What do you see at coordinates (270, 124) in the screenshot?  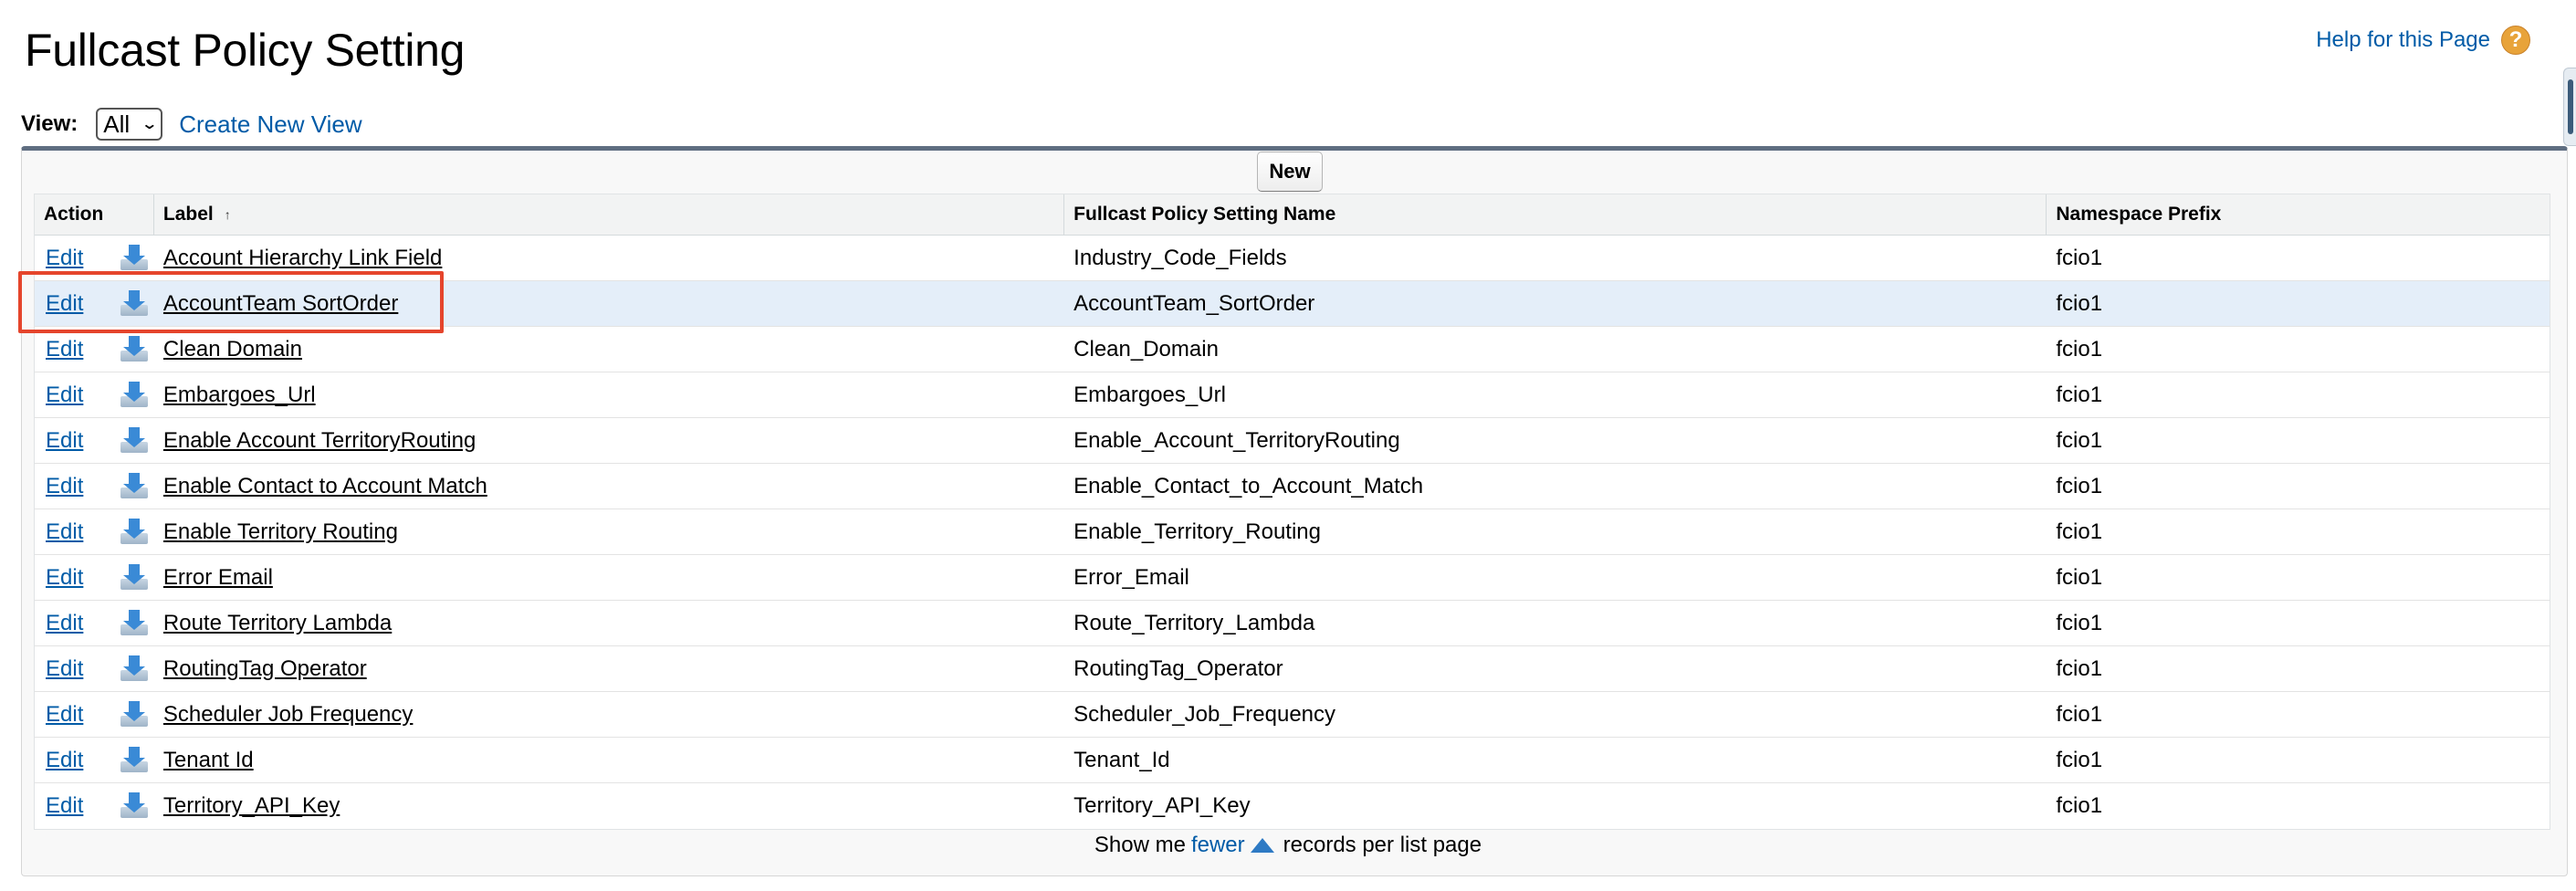 I see `create-new-view-link: Create New View` at bounding box center [270, 124].